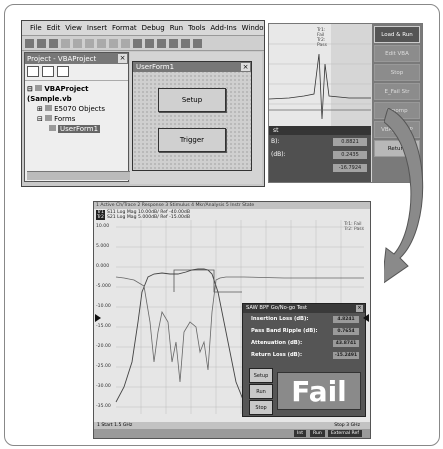 Image resolution: width=443 pixels, height=449 pixels. I want to click on redo-icon, so click(125, 43).